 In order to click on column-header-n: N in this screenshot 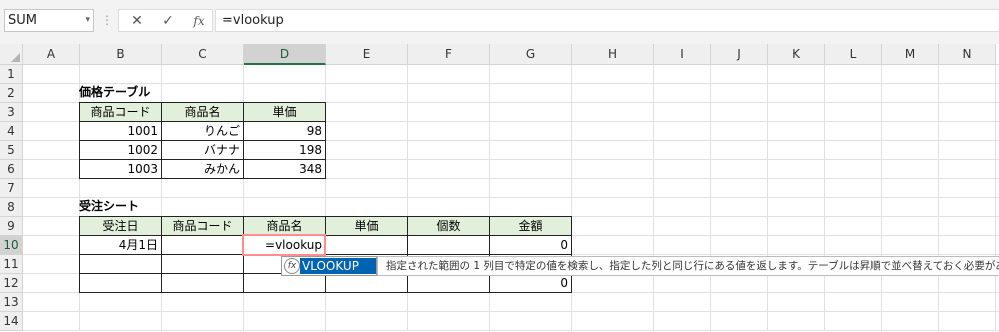, I will do `click(967, 54)`.